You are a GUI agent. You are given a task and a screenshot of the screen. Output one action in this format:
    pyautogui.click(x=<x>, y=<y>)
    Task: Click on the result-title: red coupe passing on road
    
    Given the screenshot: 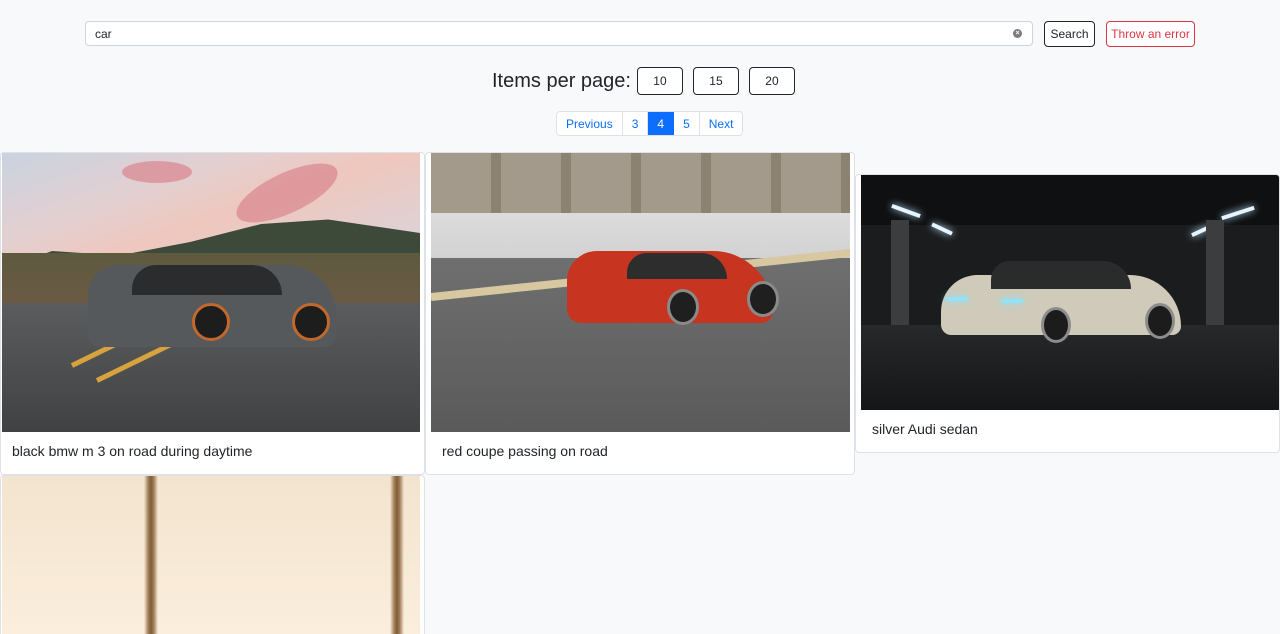 What is the action you would take?
    pyautogui.click(x=525, y=451)
    